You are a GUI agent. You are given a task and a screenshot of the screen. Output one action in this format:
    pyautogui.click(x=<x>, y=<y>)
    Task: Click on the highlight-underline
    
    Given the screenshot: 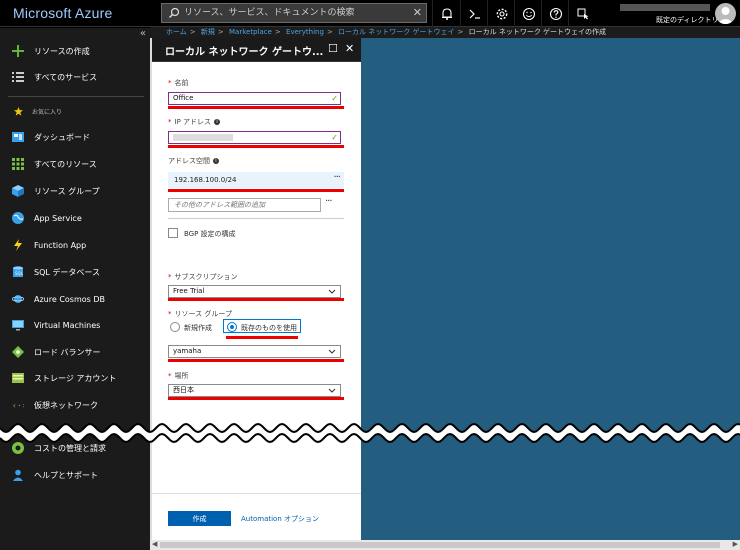 What is the action you would take?
    pyautogui.click(x=262, y=337)
    